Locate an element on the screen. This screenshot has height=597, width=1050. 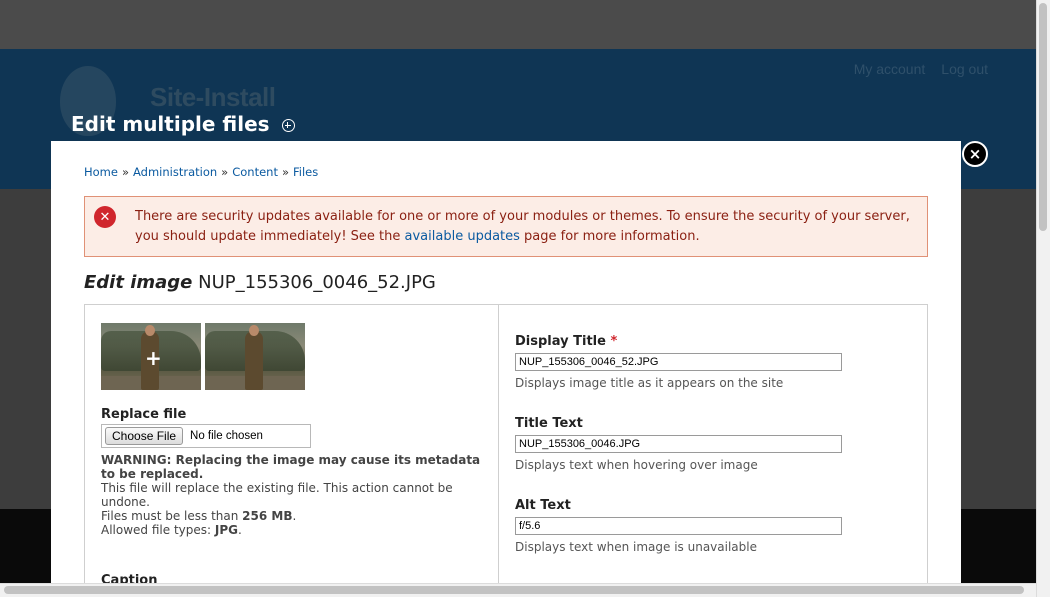
breadcrumb: Home» Administration» Content» Files is located at coordinates (201, 172).